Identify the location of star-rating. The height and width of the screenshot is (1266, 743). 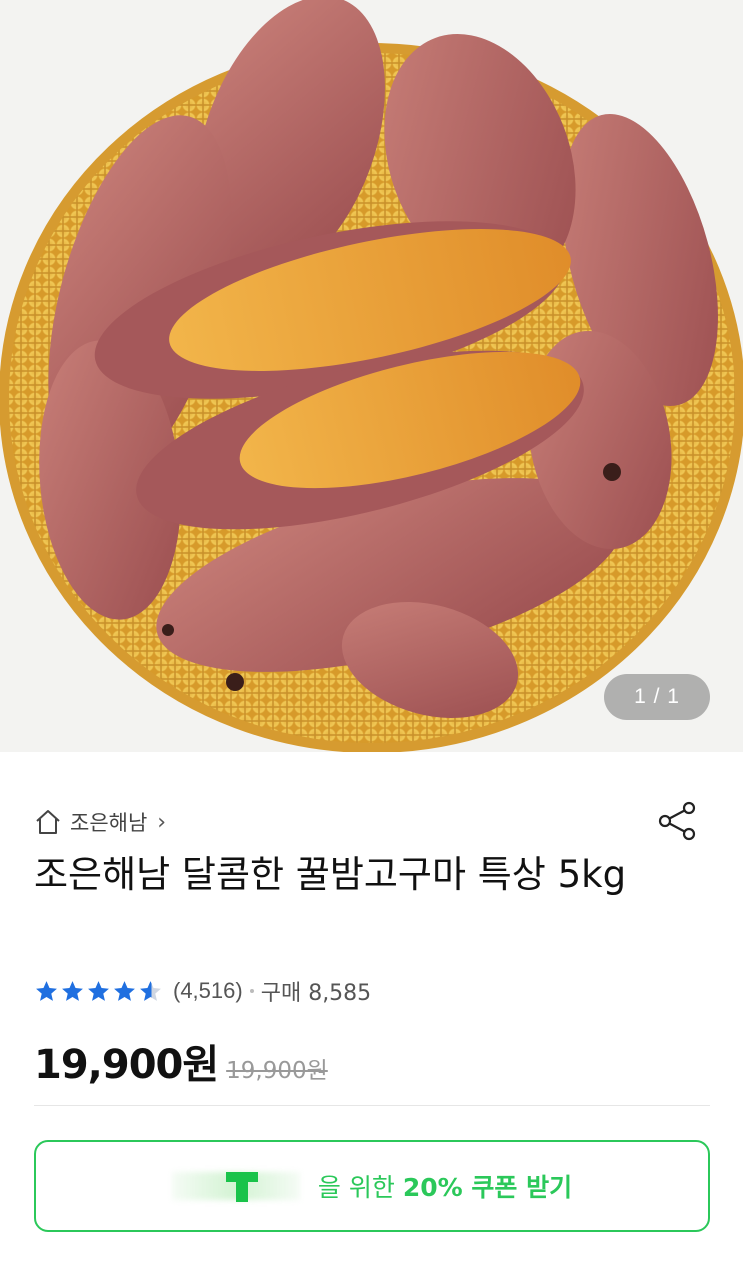
(98, 991).